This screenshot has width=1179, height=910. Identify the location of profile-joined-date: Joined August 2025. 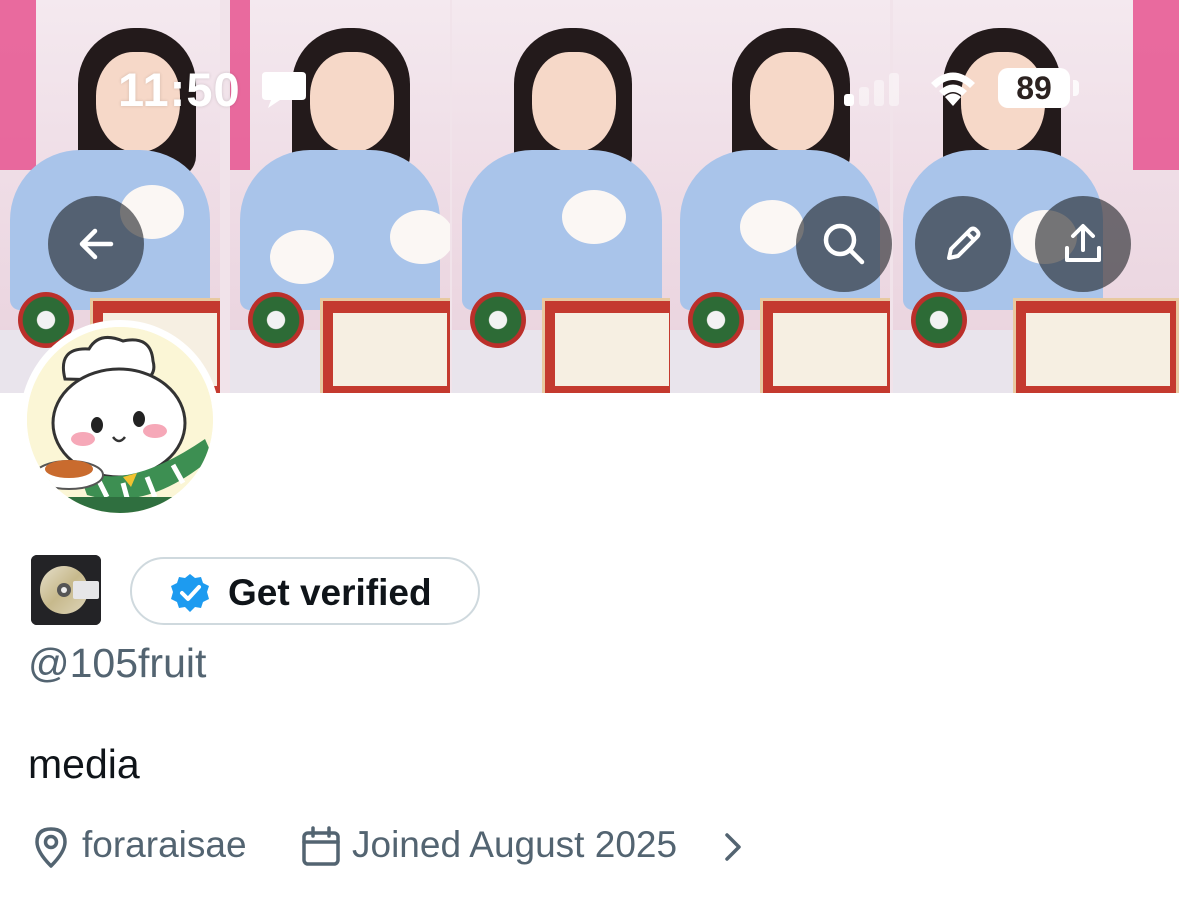
(514, 845).